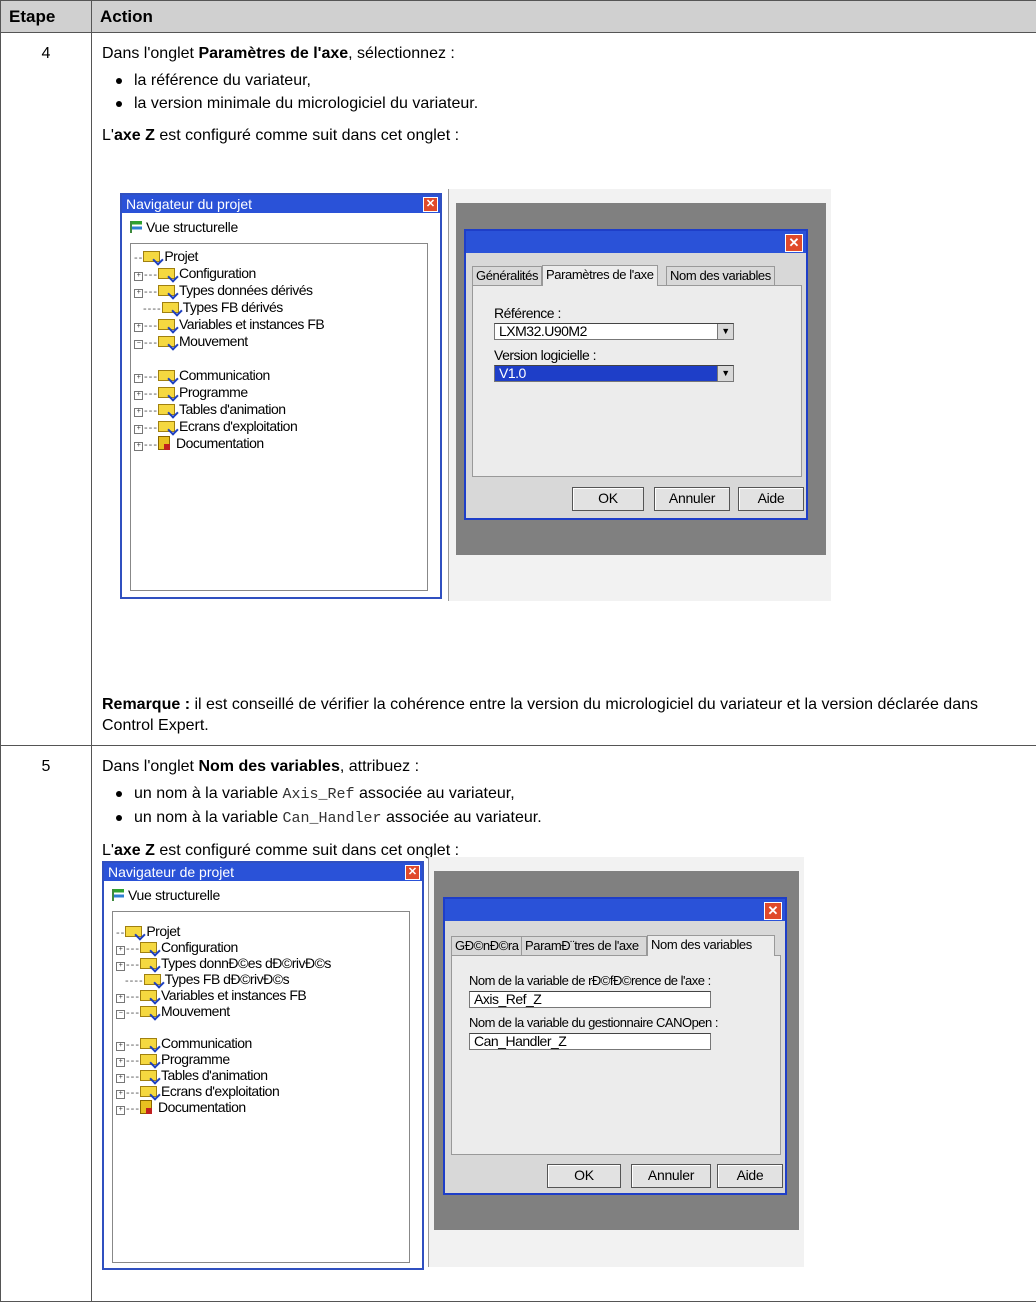 Image resolution: width=1036 pixels, height=1302 pixels. I want to click on tree-item-types-donnees: +---Types donnÐ©es dÐ©rivÐ©s, so click(223, 964).